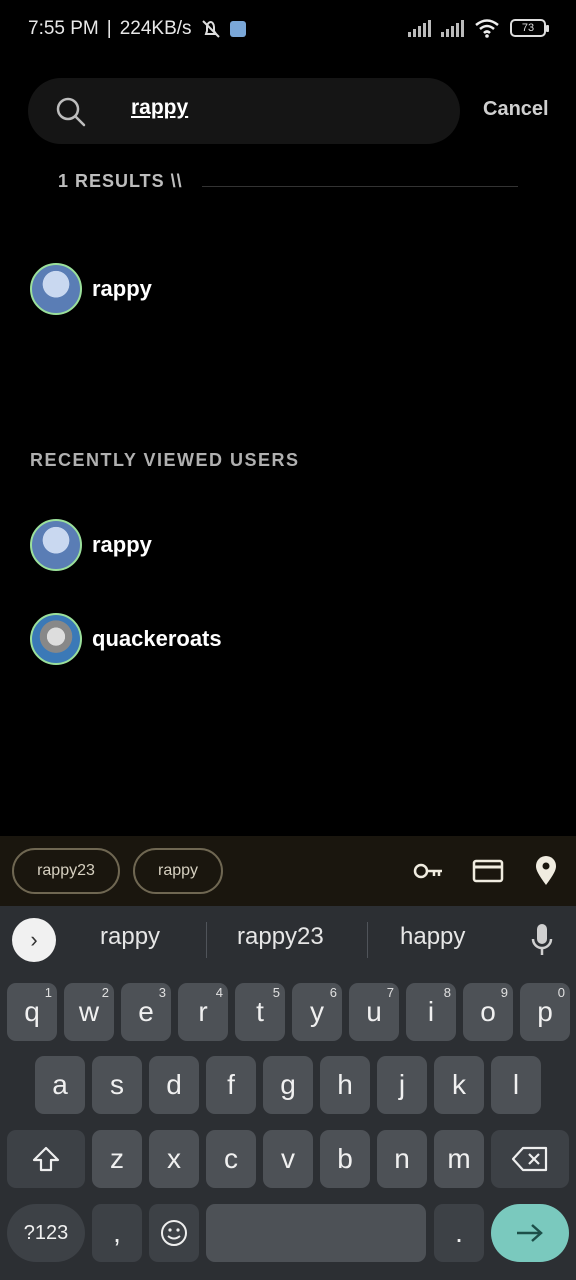 The height and width of the screenshot is (1280, 576). What do you see at coordinates (159, 108) in the screenshot?
I see `search-query: rappy` at bounding box center [159, 108].